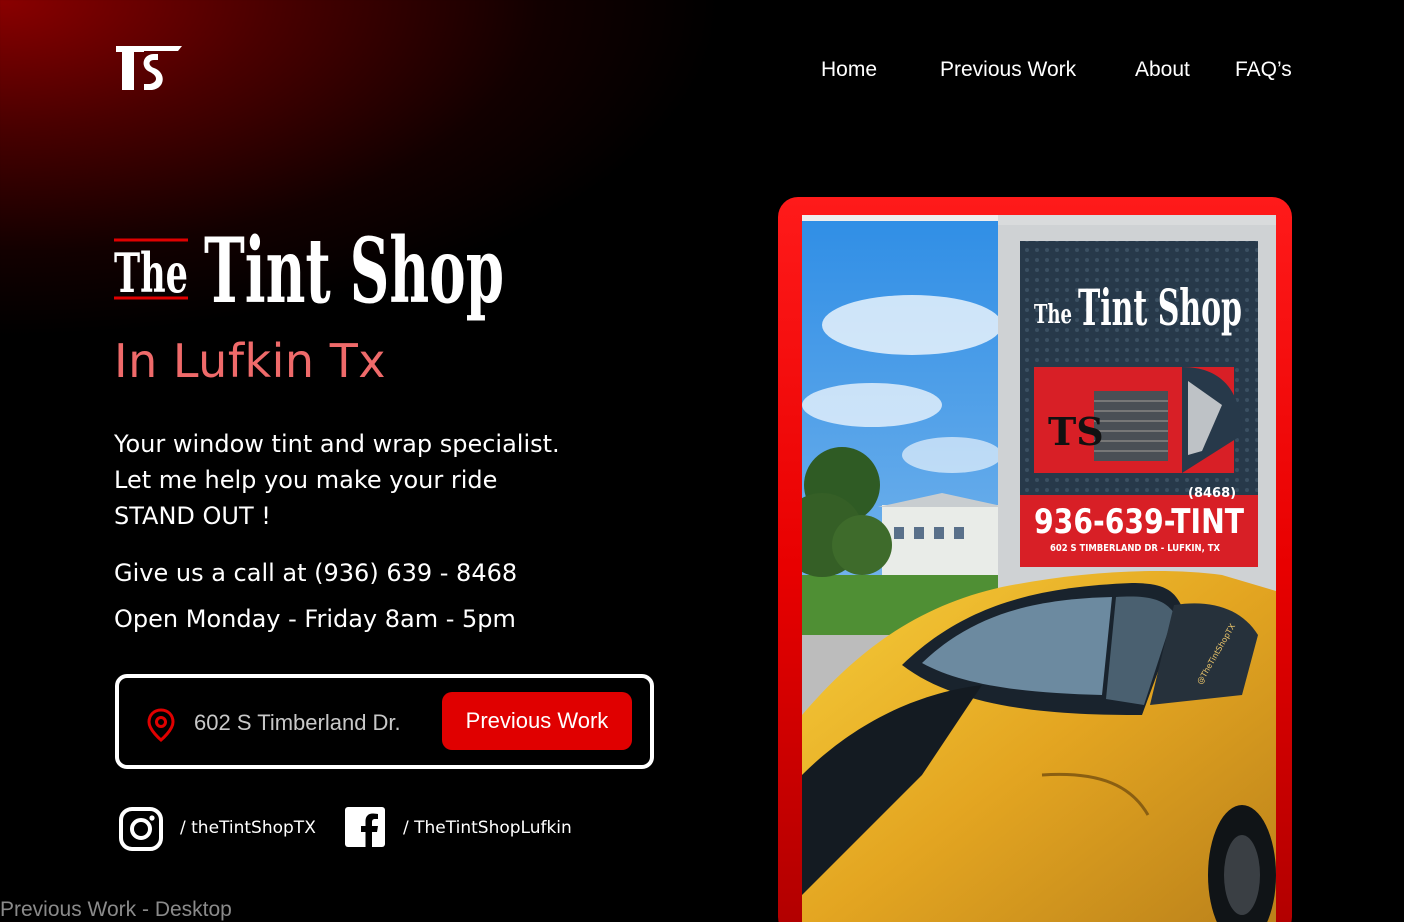 This screenshot has height=922, width=1404. What do you see at coordinates (702, 71) in the screenshot?
I see `main-nav: Home Previous Work About FAQ’s` at bounding box center [702, 71].